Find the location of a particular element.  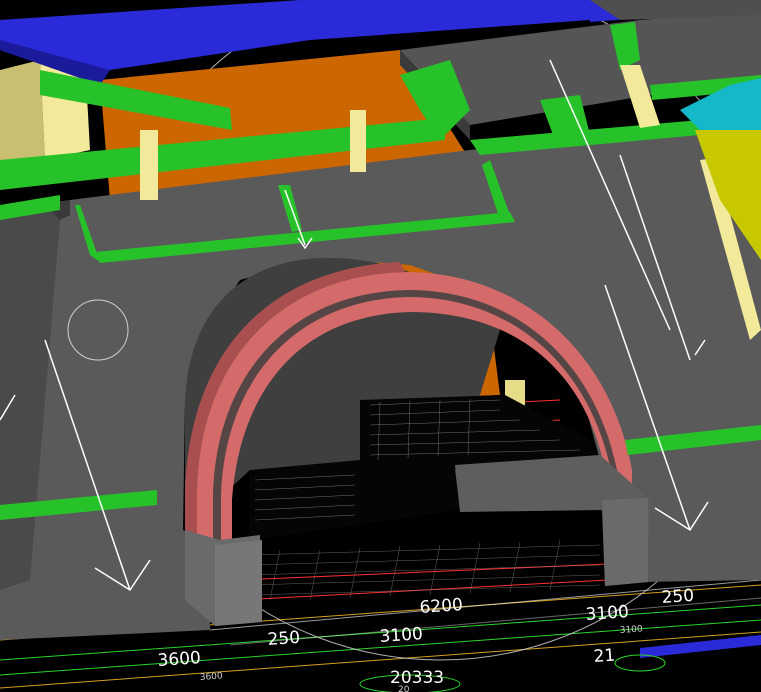

arch-base-left-front is located at coordinates (238, 583).